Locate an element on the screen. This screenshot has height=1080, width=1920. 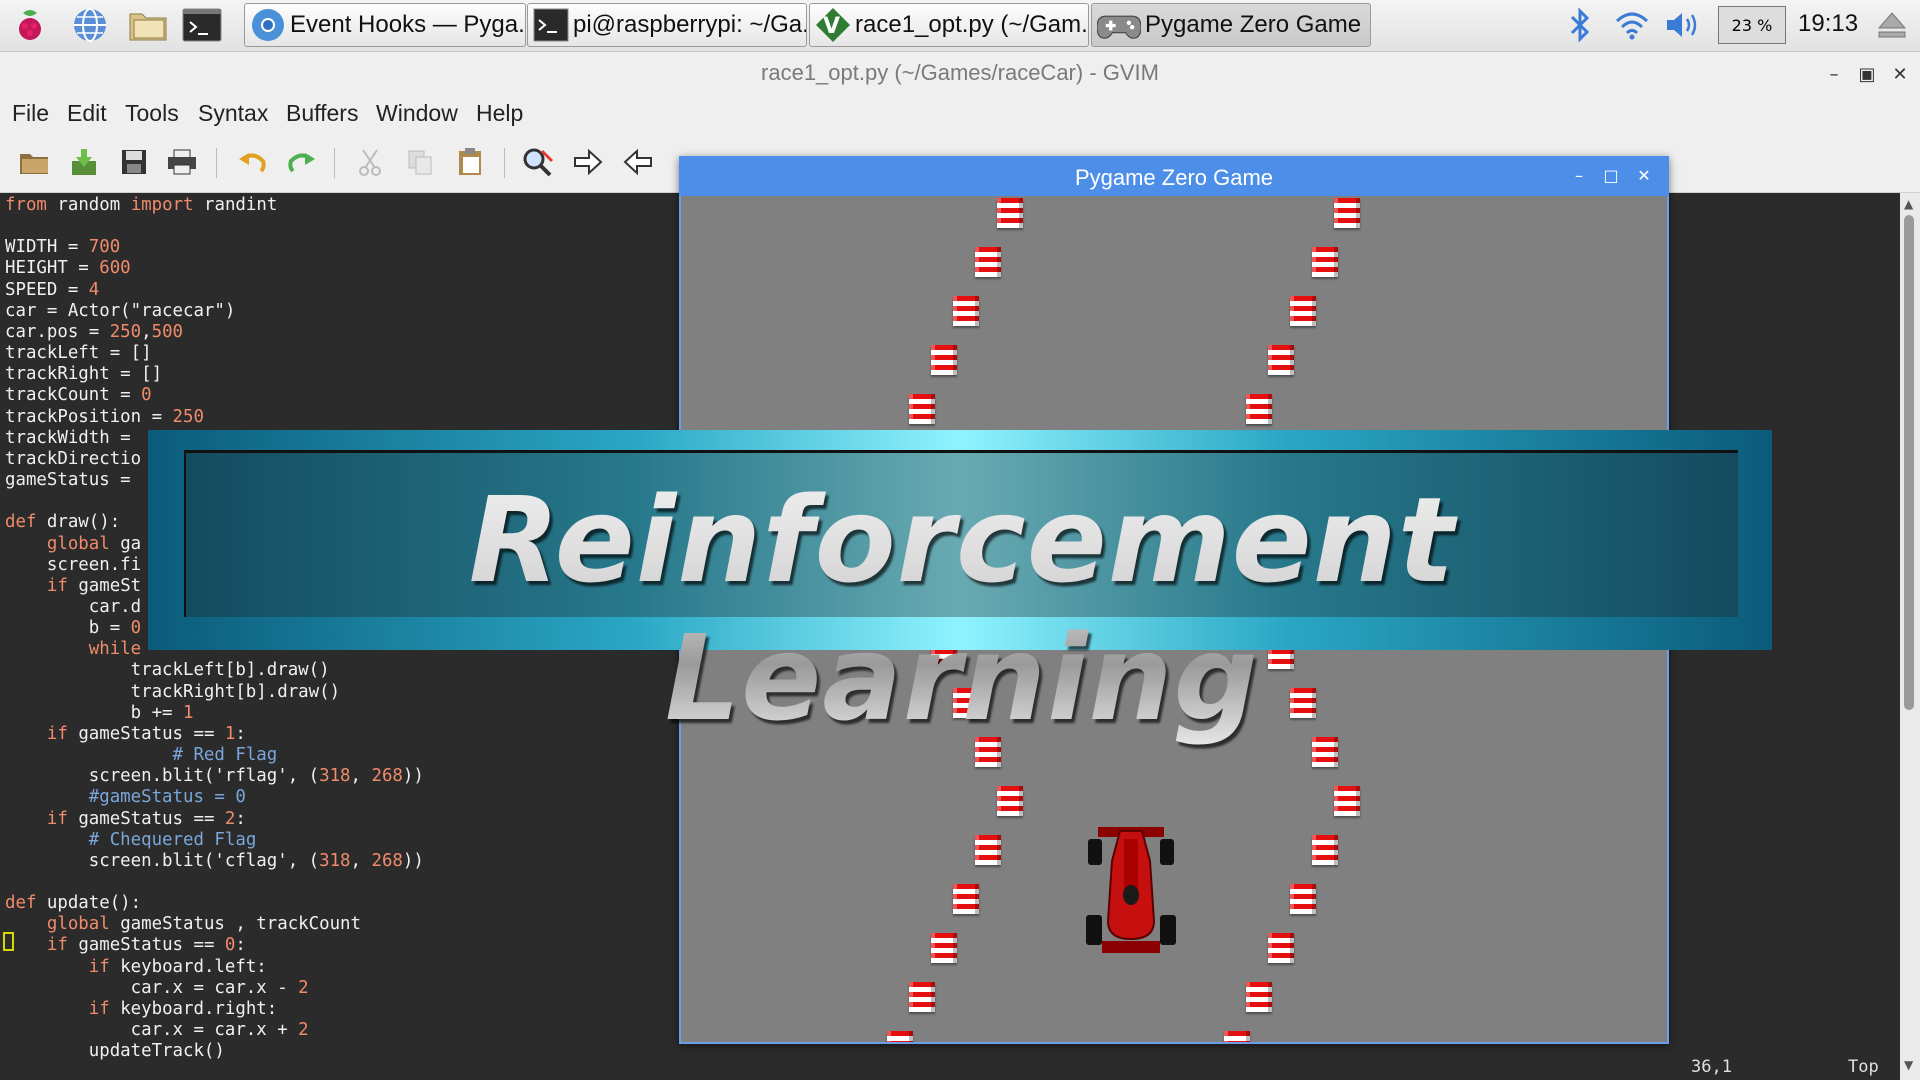
toolbar-separator is located at coordinates (216, 163).